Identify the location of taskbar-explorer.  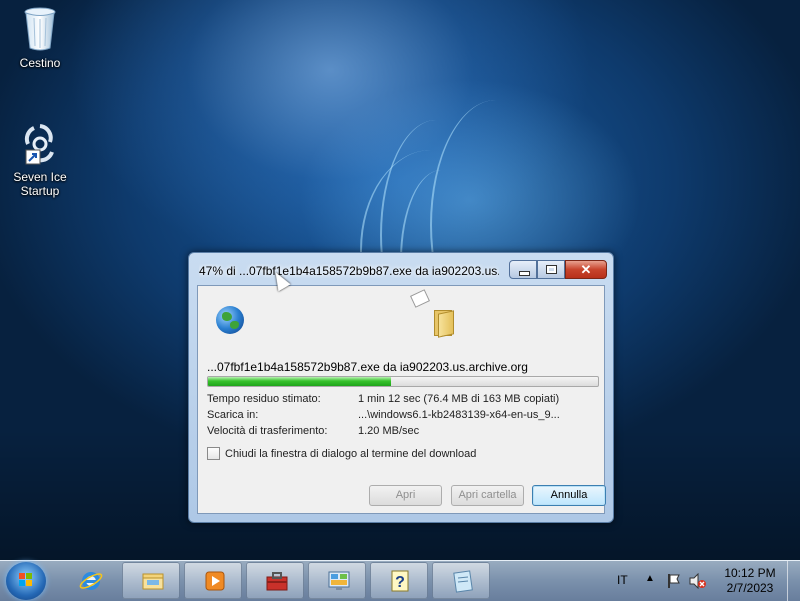
(151, 580).